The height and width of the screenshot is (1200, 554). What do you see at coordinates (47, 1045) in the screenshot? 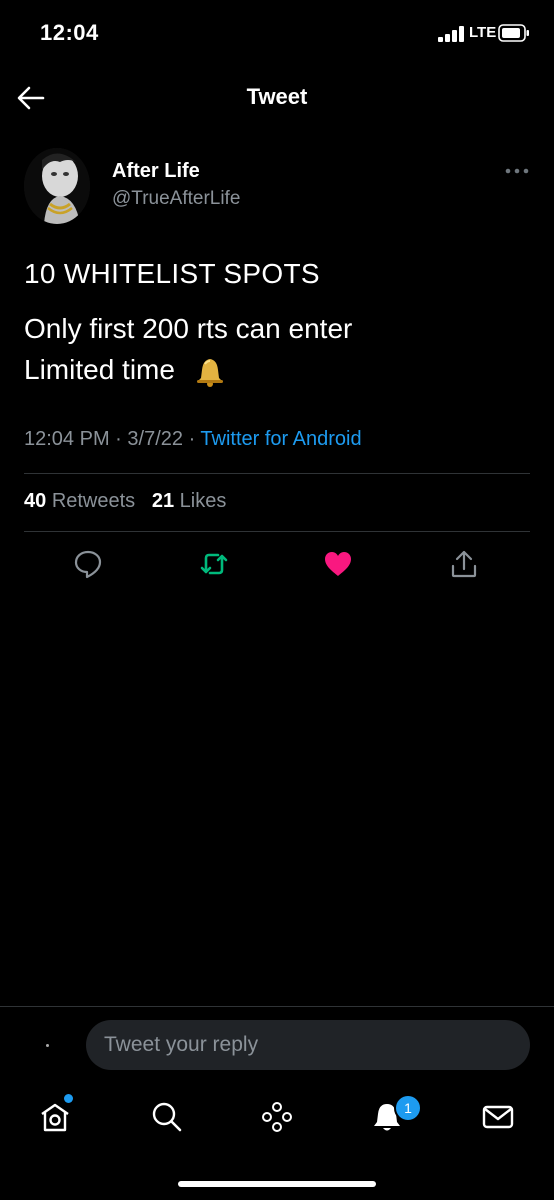
I see `user-avatar-placeholder` at bounding box center [47, 1045].